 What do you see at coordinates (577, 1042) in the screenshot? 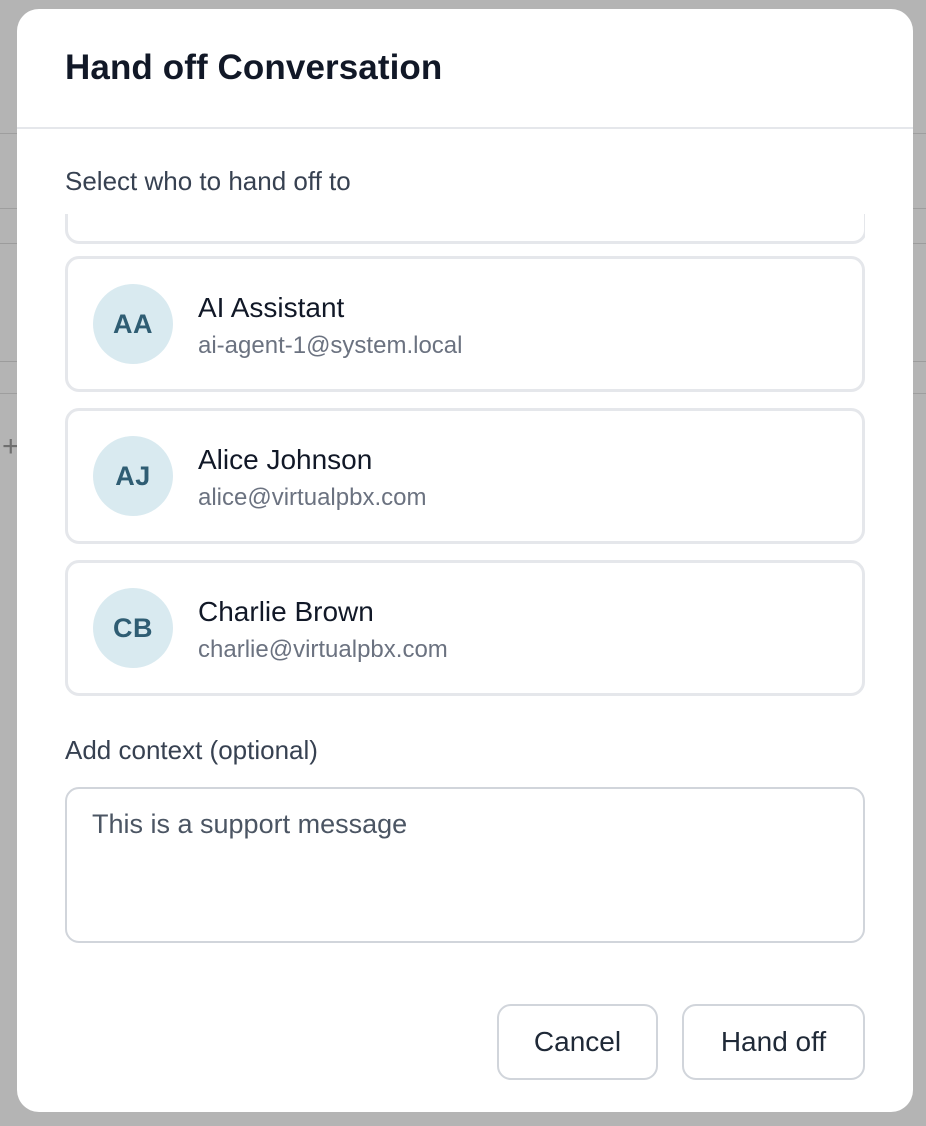
I see `cancel-button: Cancel` at bounding box center [577, 1042].